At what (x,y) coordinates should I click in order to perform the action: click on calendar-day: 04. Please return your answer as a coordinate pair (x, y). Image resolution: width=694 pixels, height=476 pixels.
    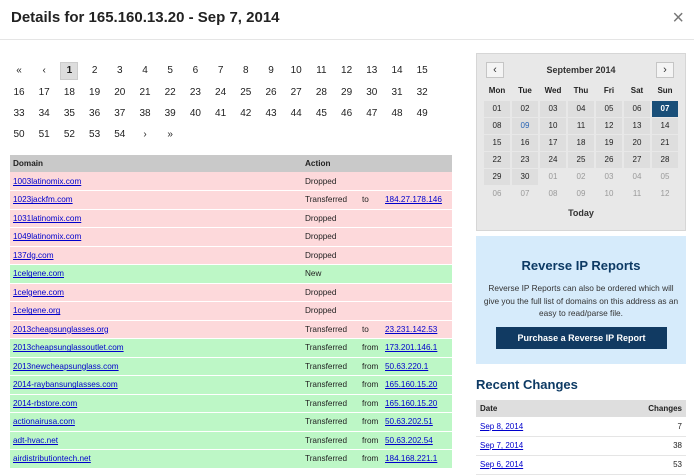
    Looking at the image, I should click on (637, 177).